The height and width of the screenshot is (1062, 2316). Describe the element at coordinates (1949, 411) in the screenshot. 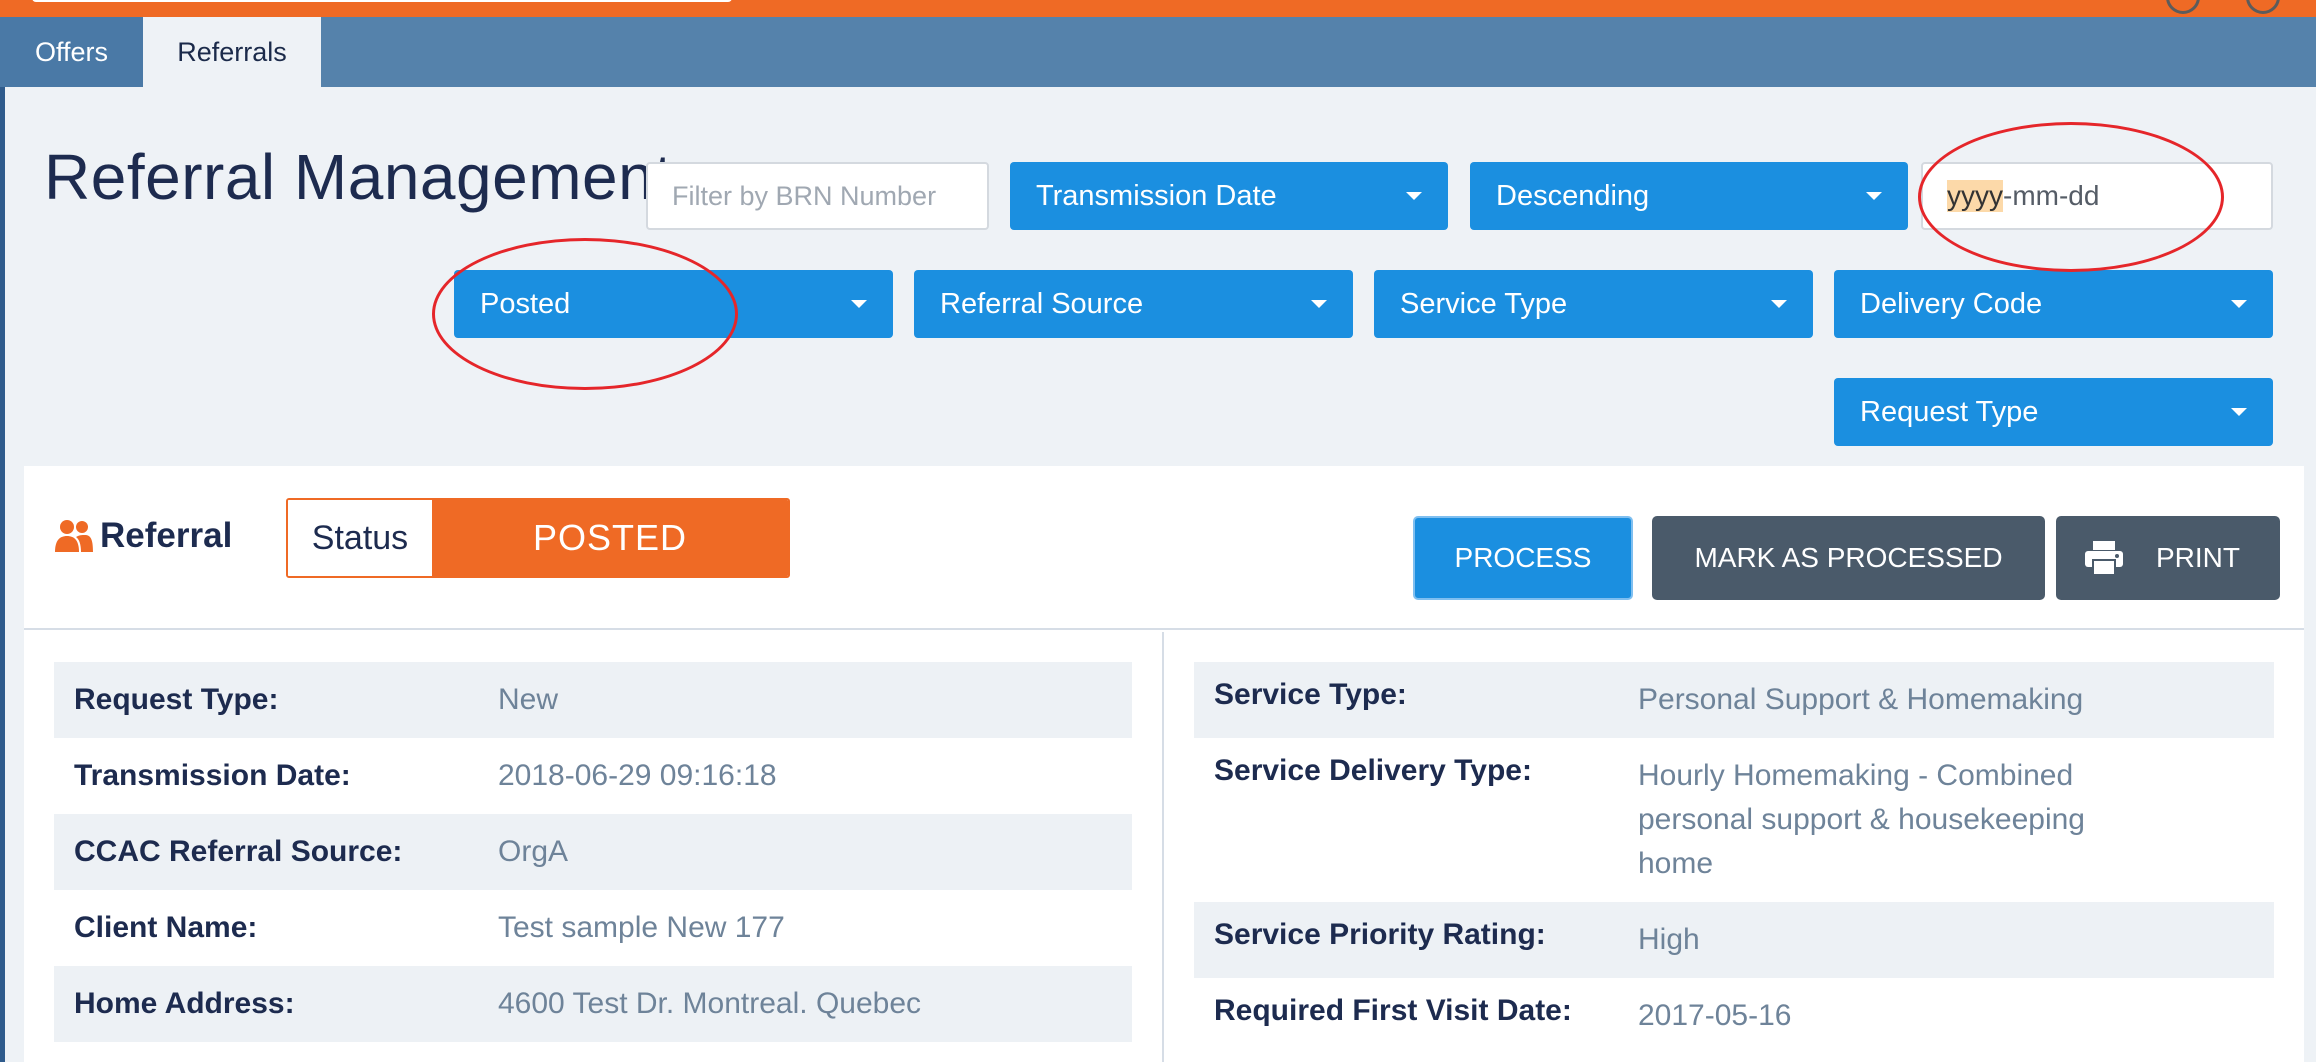

I see `request-type-label: Request Type` at that location.